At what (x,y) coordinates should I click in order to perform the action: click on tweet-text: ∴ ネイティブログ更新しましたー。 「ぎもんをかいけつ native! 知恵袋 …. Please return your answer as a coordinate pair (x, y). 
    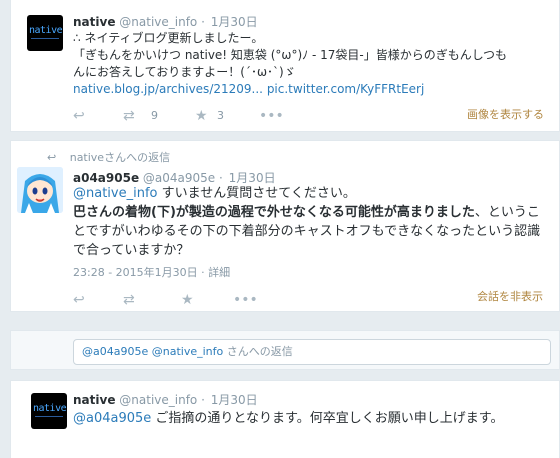
    Looking at the image, I should click on (313, 64).